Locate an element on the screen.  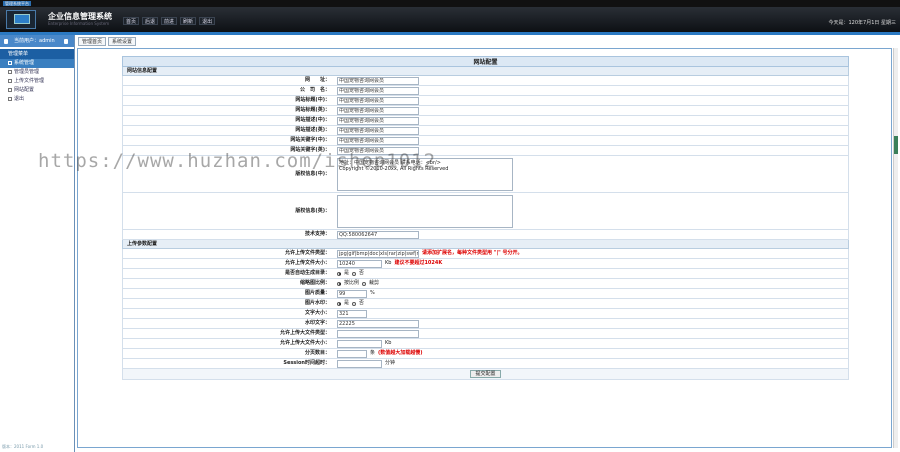
desc-cn-input: 中国宠物咨询网会员 is located at coordinates (378, 120).